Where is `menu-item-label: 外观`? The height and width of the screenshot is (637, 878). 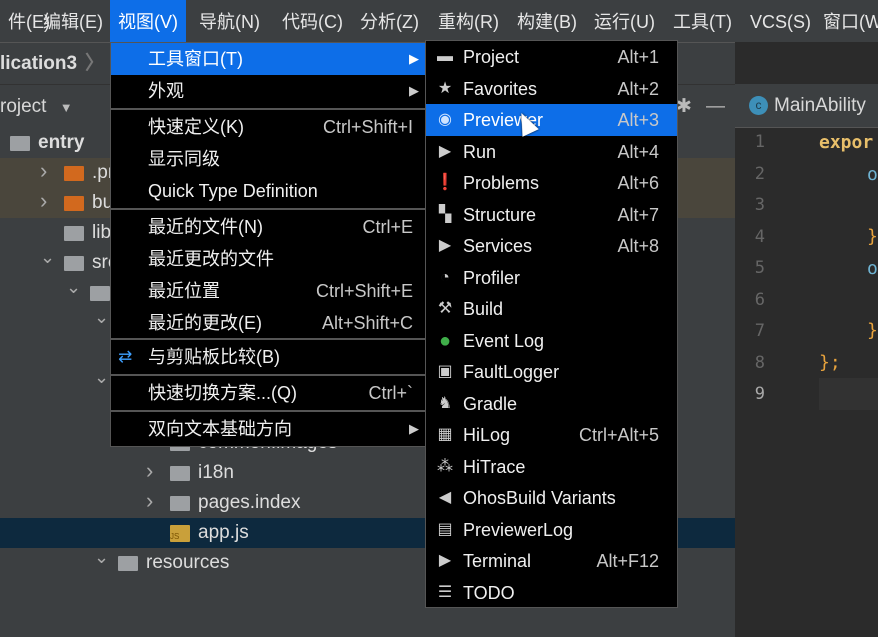 menu-item-label: 外观 is located at coordinates (166, 91).